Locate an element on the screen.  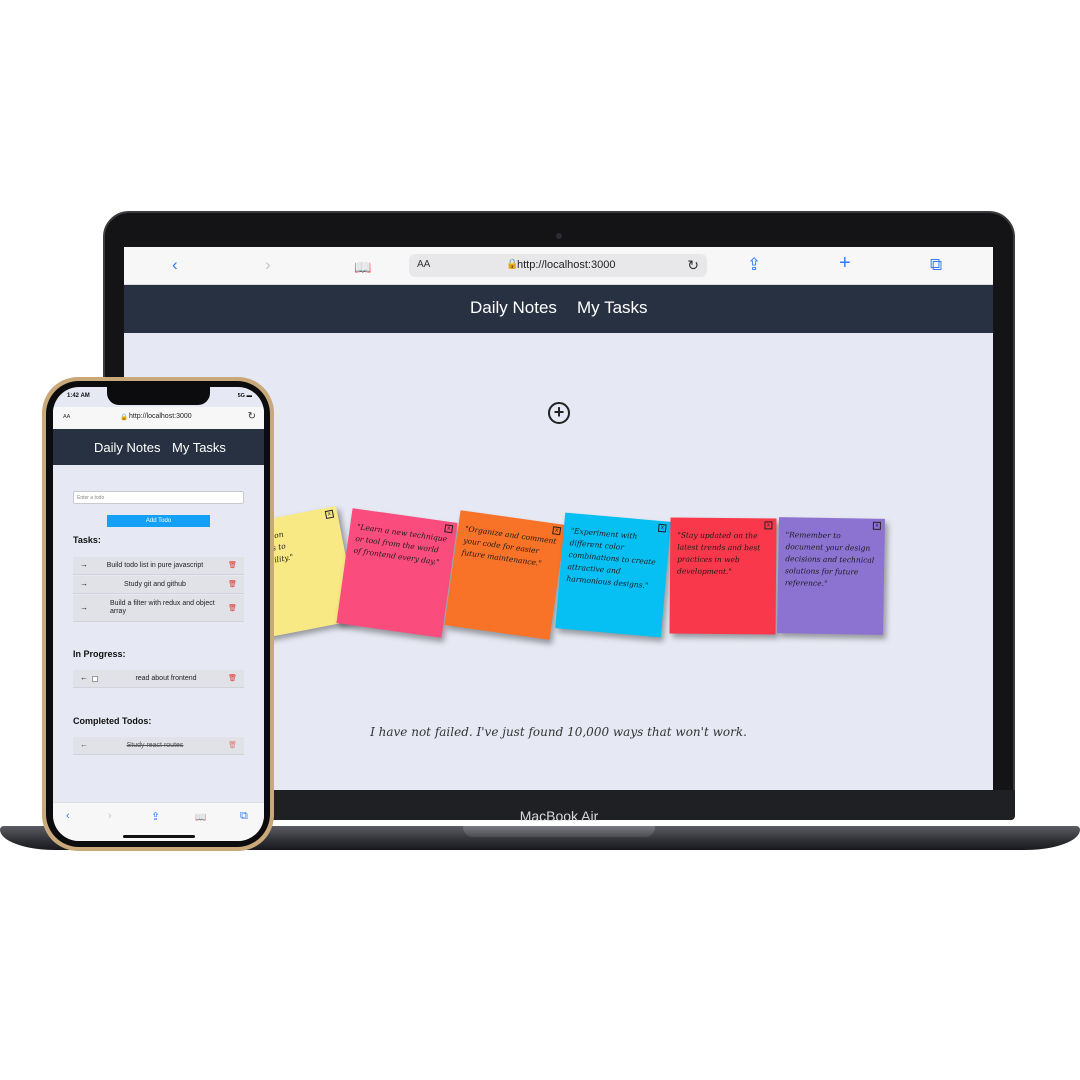
task-text: read about frontend is located at coordinates (166, 678).